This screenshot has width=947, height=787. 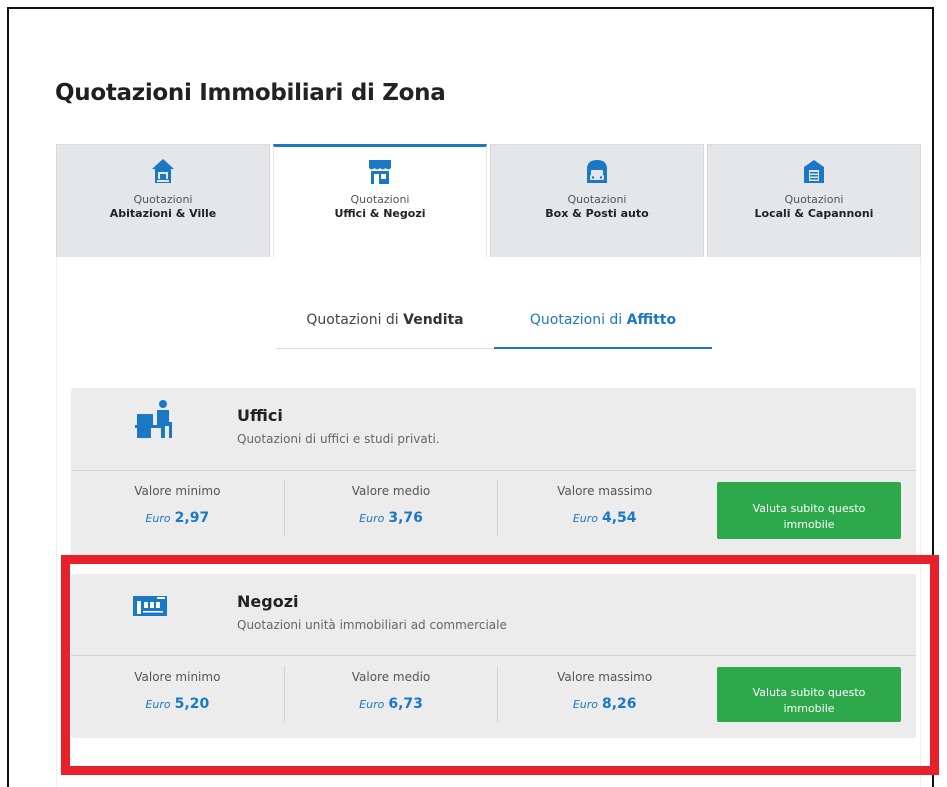 I want to click on tab-box-posti-auto: Quotazioni Box & Posti auto, so click(x=597, y=200).